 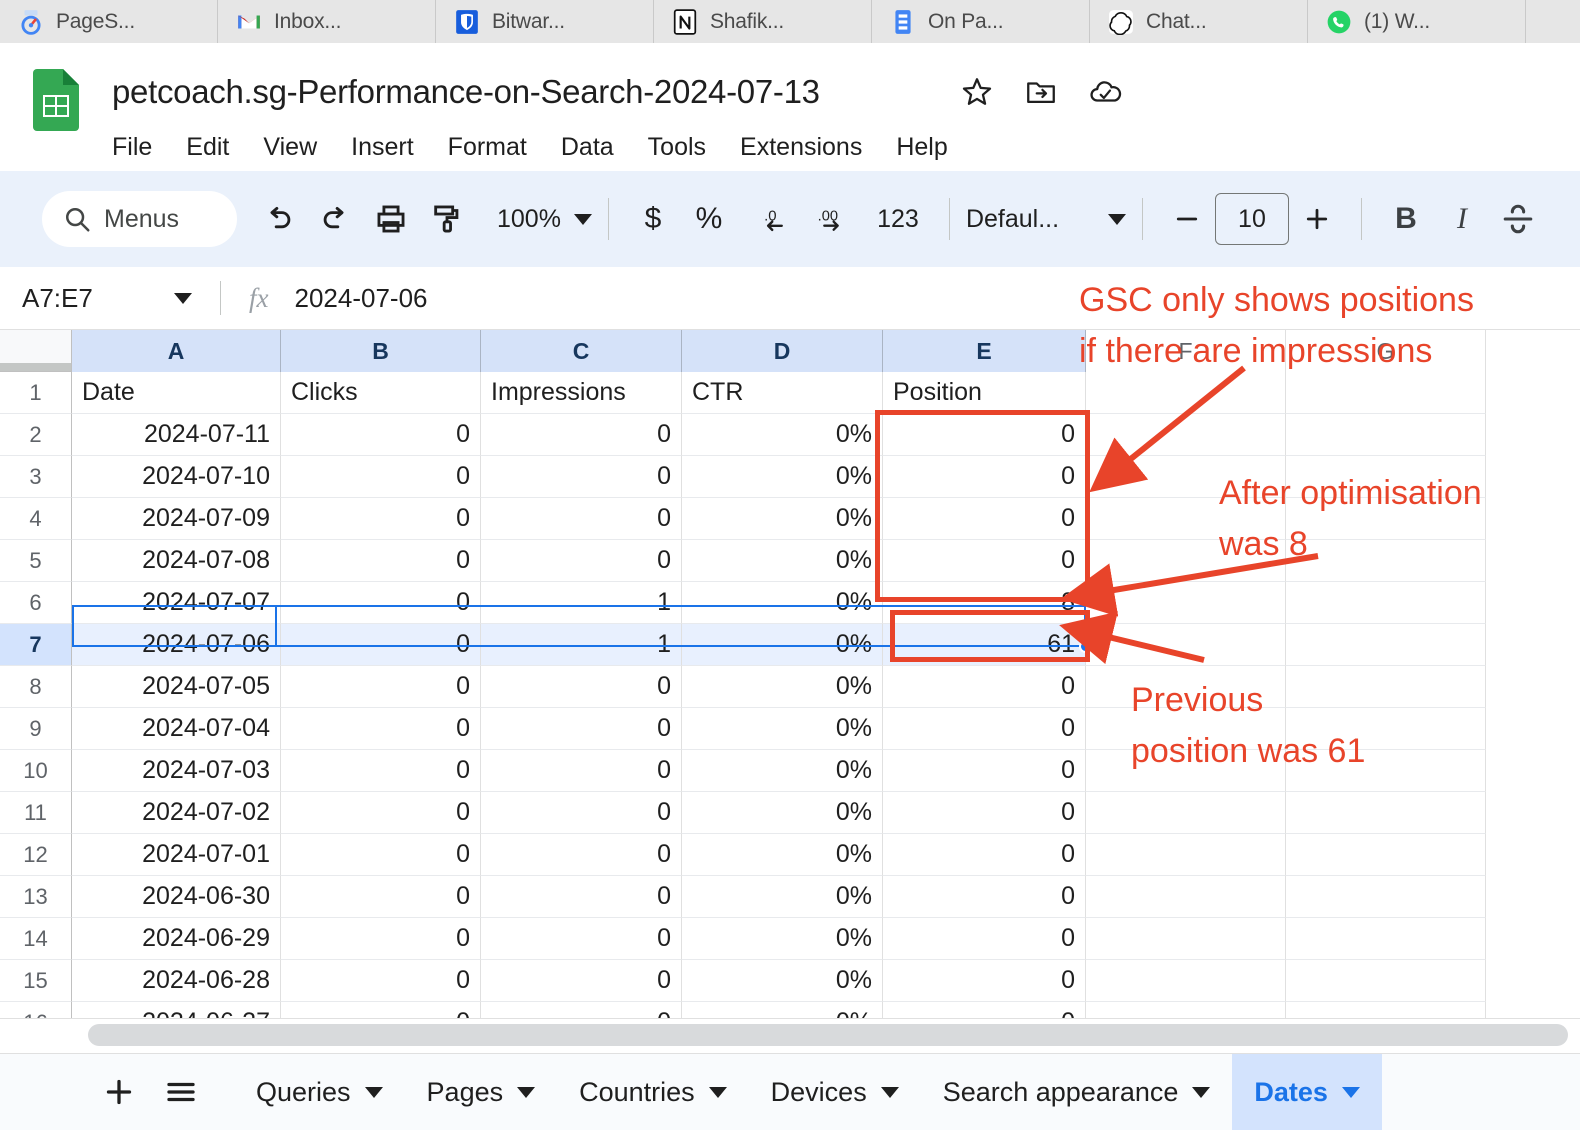 I want to click on cell-D13: 0%, so click(x=782, y=897).